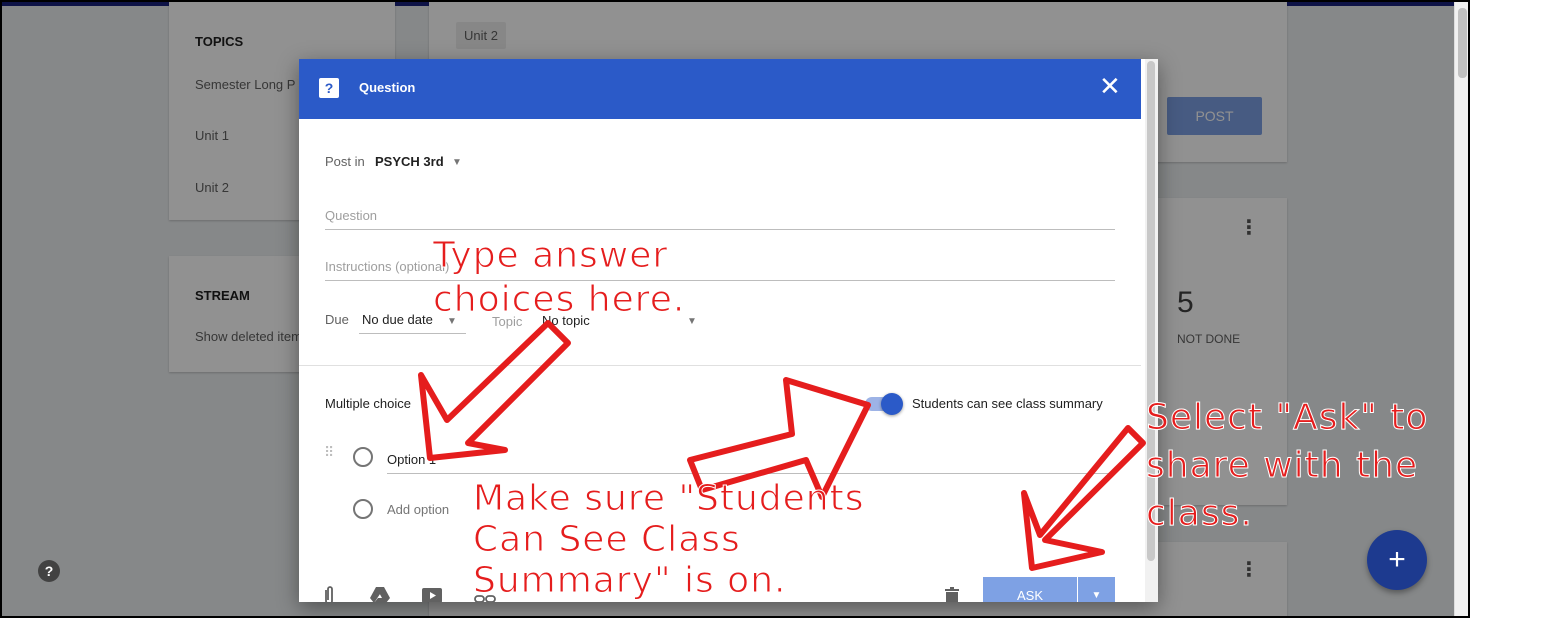  I want to click on dialog-header: ? Question ✕, so click(720, 89).